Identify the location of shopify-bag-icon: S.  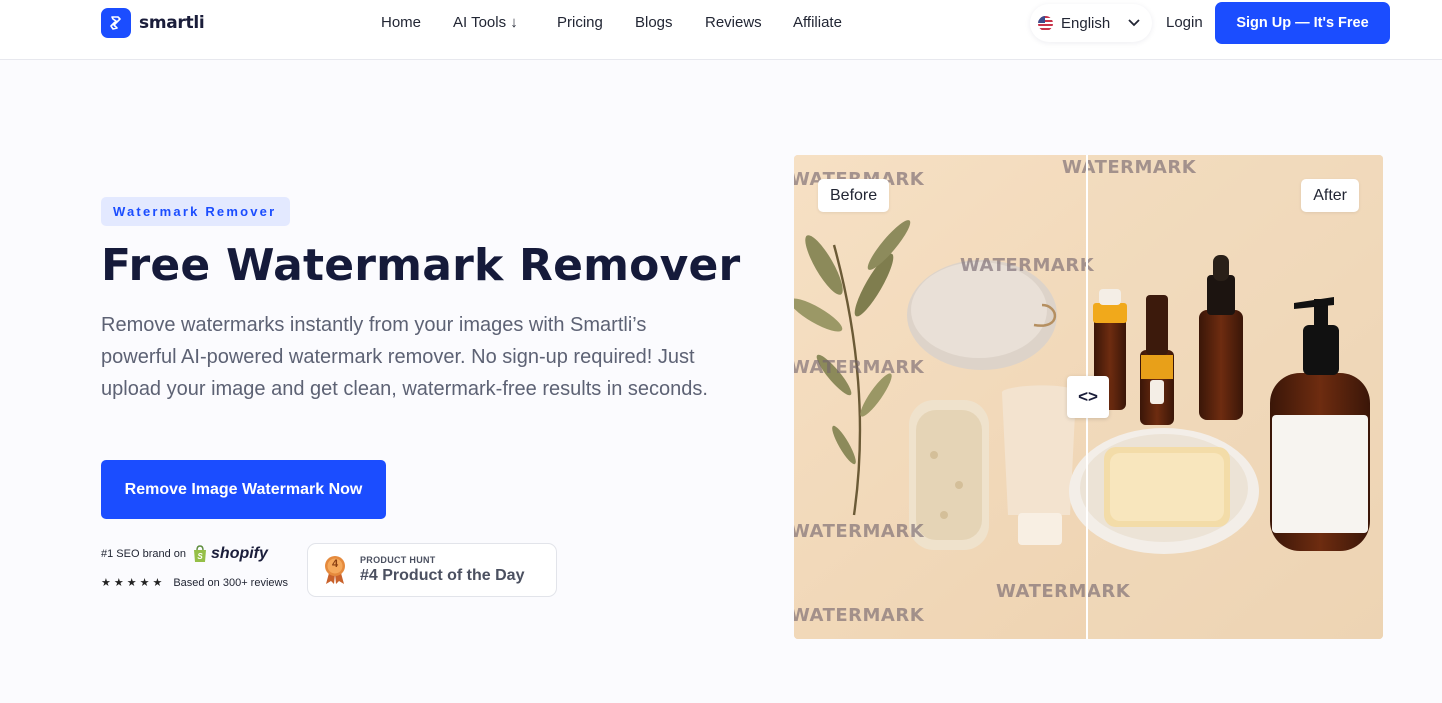
(200, 553).